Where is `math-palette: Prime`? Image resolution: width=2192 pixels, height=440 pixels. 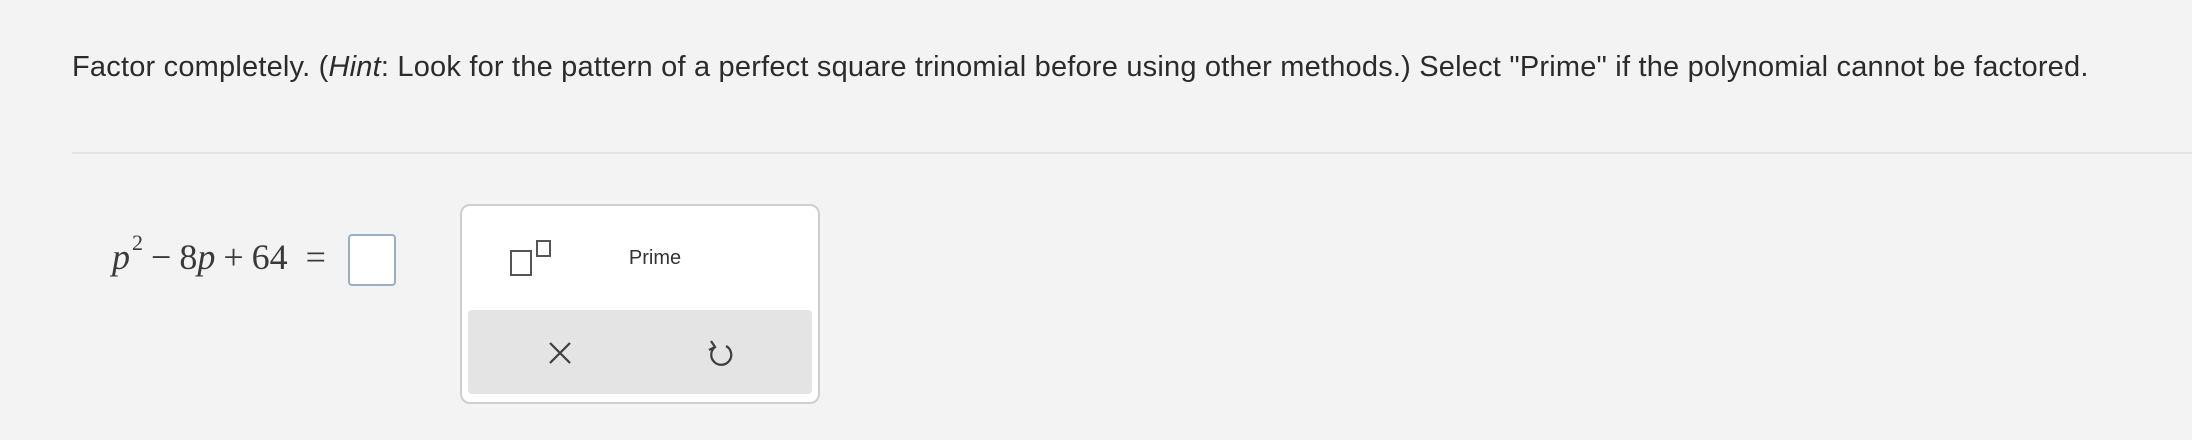 math-palette: Prime is located at coordinates (640, 304).